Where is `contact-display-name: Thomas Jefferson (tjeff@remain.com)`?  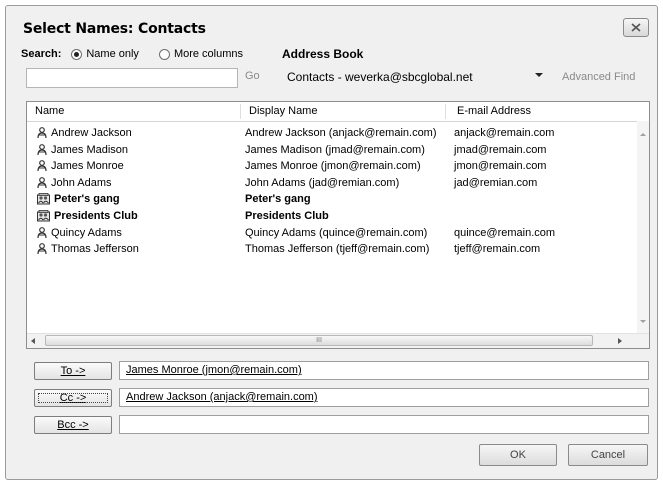 contact-display-name: Thomas Jefferson (tjeff@remain.com) is located at coordinates (337, 249).